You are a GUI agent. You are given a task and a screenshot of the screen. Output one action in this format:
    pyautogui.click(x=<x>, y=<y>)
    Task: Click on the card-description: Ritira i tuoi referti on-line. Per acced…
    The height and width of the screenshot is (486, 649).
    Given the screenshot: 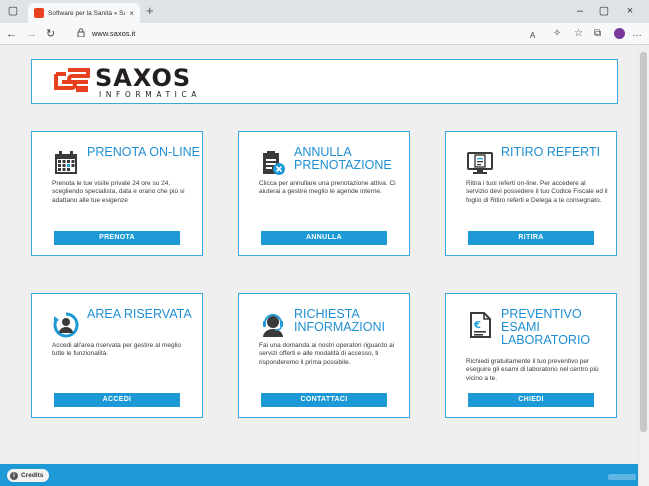 What is the action you would take?
    pyautogui.click(x=537, y=192)
    